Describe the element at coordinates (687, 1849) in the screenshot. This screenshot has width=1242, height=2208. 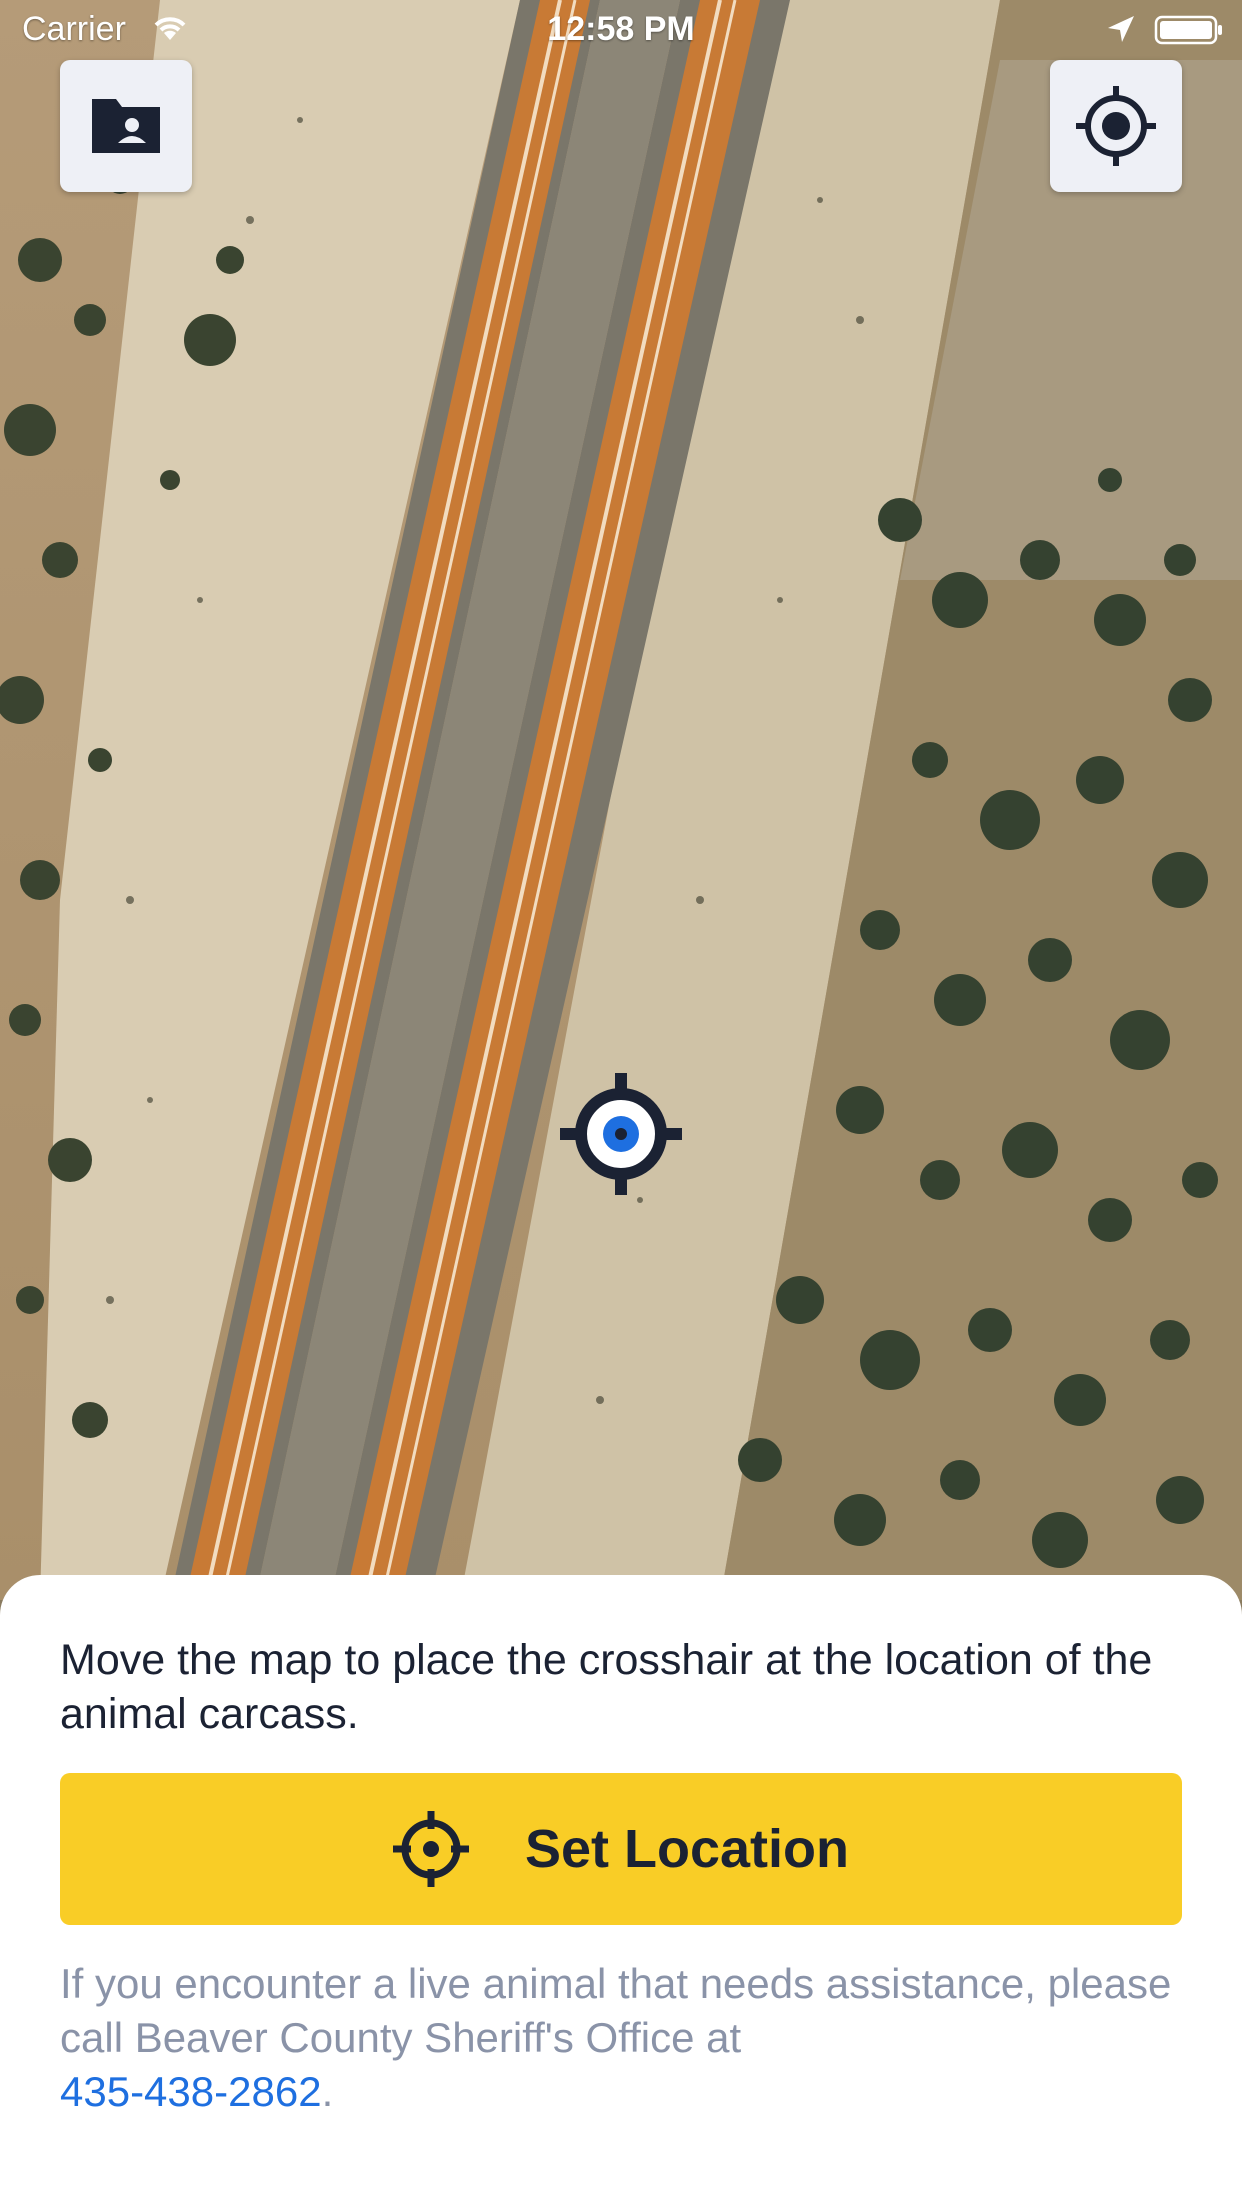
I see `set-location-label: Set Location` at that location.